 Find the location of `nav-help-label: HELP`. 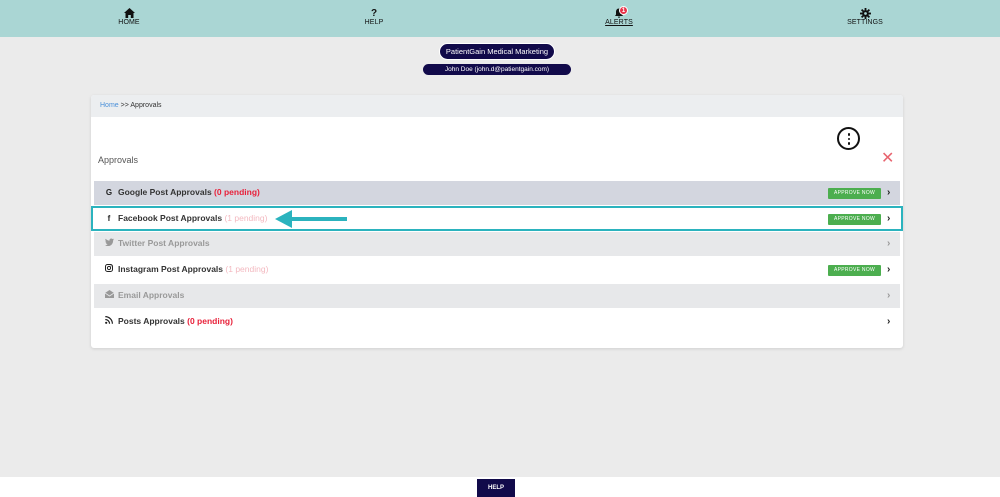

nav-help-label: HELP is located at coordinates (374, 22).